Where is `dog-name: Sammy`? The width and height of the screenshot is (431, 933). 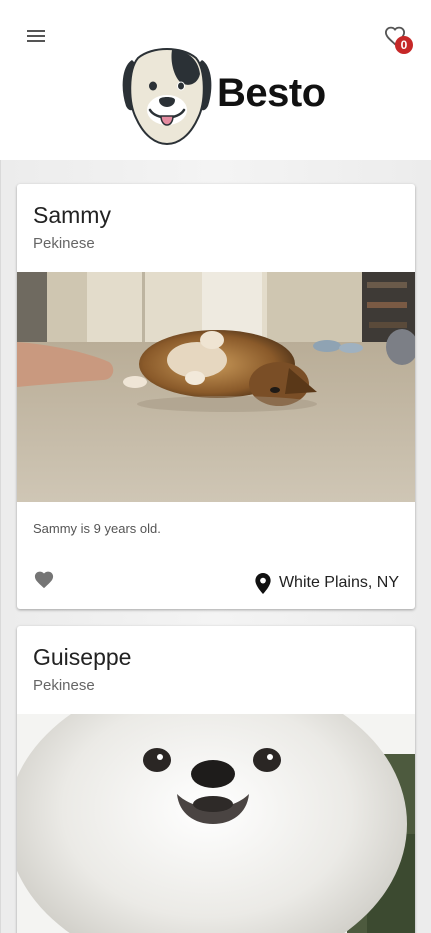
dog-name: Sammy is located at coordinates (72, 215).